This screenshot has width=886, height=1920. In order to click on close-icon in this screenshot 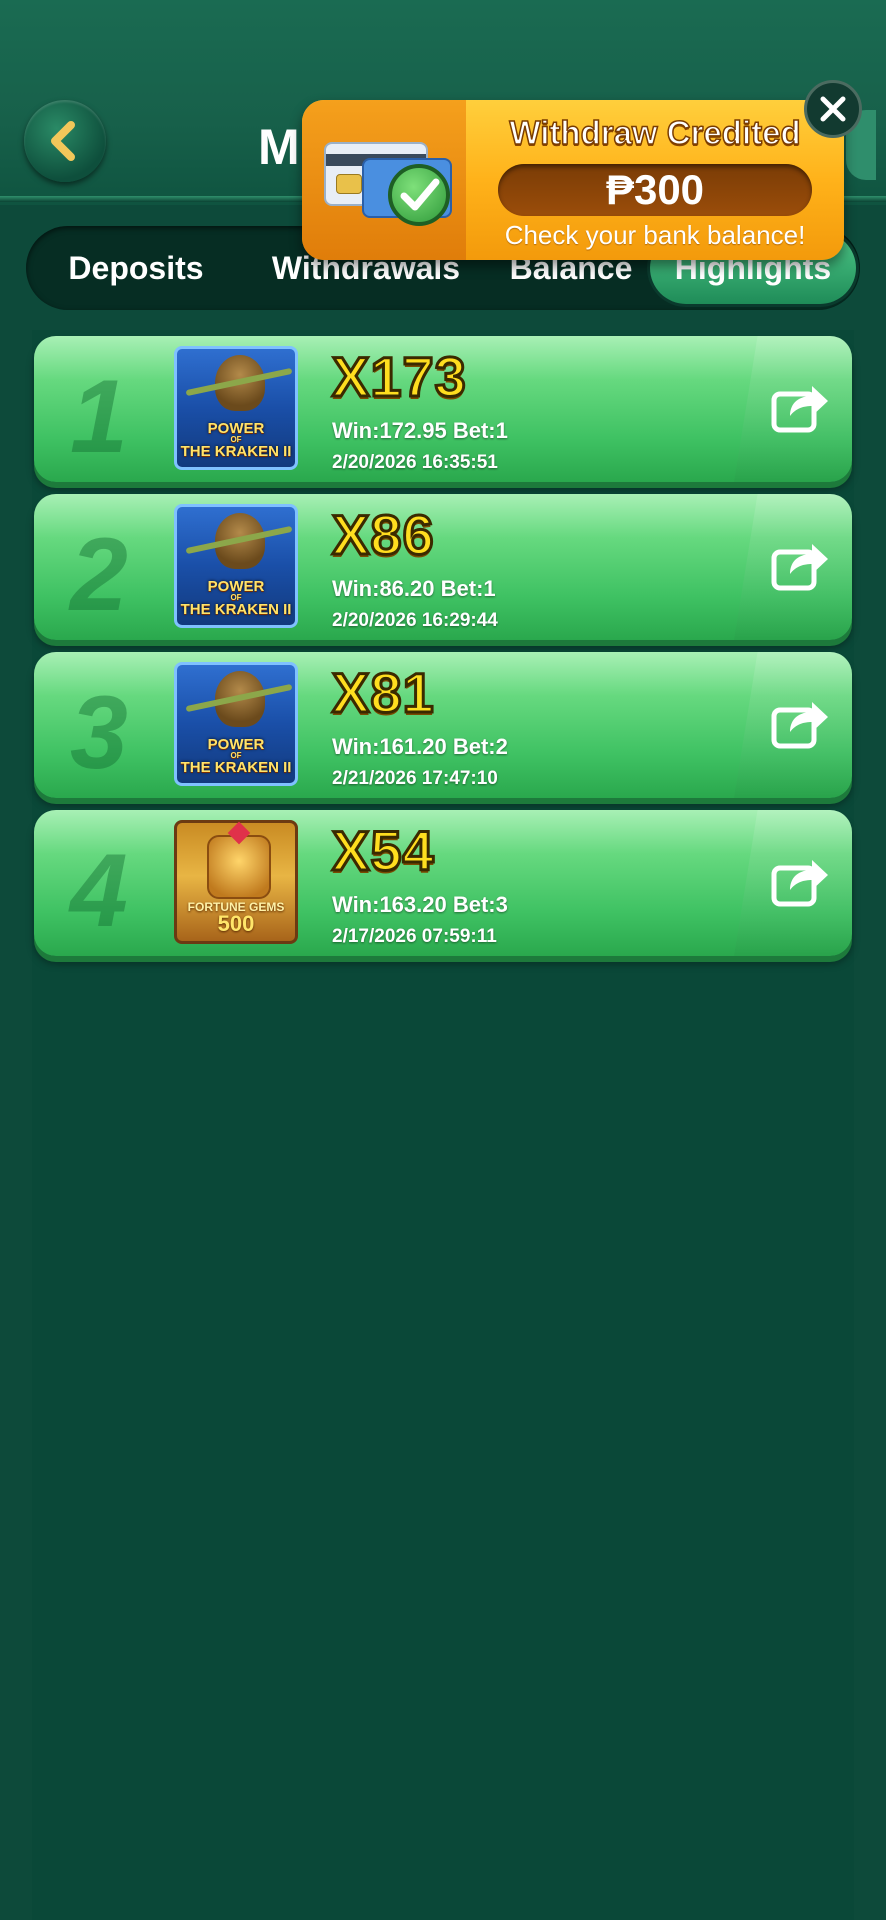, I will do `click(833, 109)`.